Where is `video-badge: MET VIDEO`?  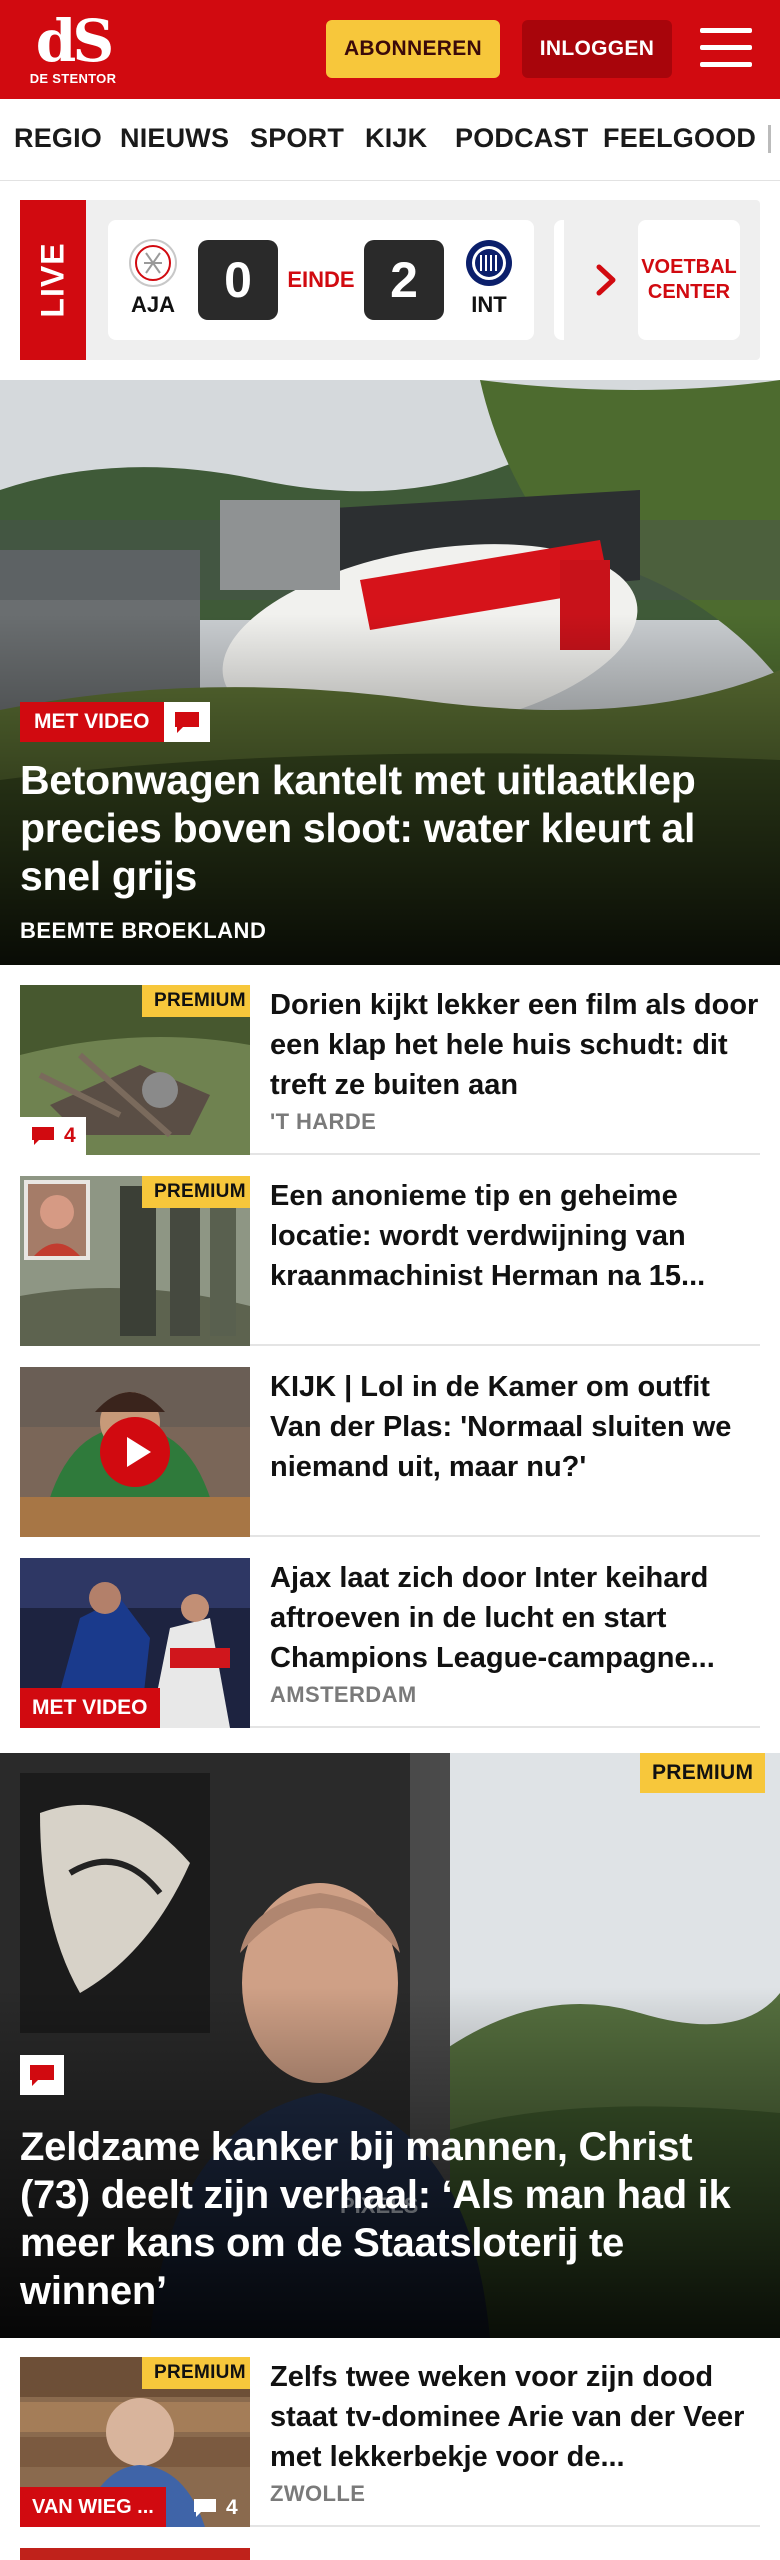
video-badge: MET VIDEO is located at coordinates (115, 722).